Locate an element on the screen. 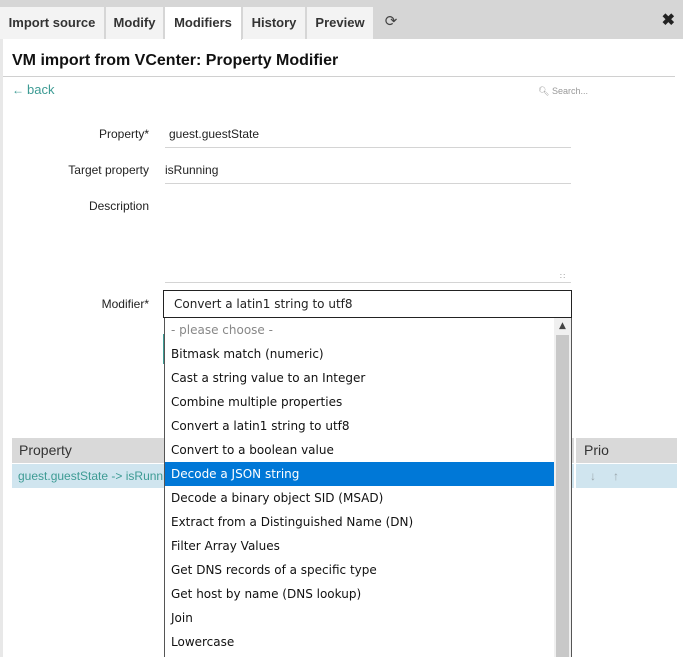  column-separator is located at coordinates (575, 463).